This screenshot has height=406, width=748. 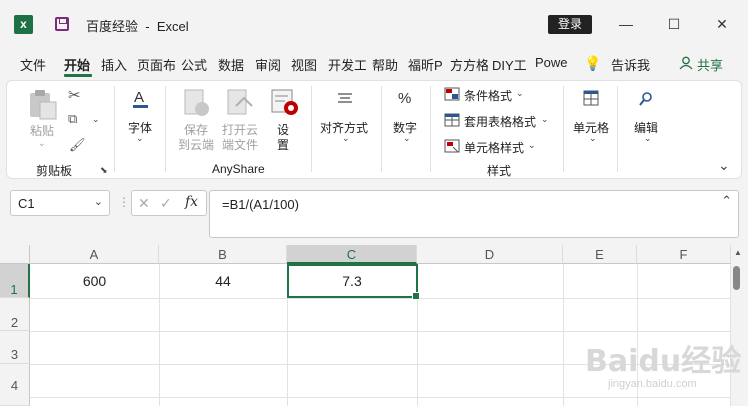 What do you see at coordinates (23, 24) in the screenshot?
I see `excel-logo-icon: x` at bounding box center [23, 24].